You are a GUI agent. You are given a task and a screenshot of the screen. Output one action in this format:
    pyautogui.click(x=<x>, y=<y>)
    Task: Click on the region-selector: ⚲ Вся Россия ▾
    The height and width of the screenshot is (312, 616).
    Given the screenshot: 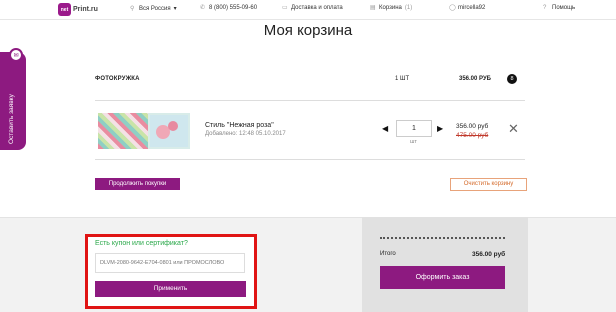 What is the action you would take?
    pyautogui.click(x=153, y=9)
    